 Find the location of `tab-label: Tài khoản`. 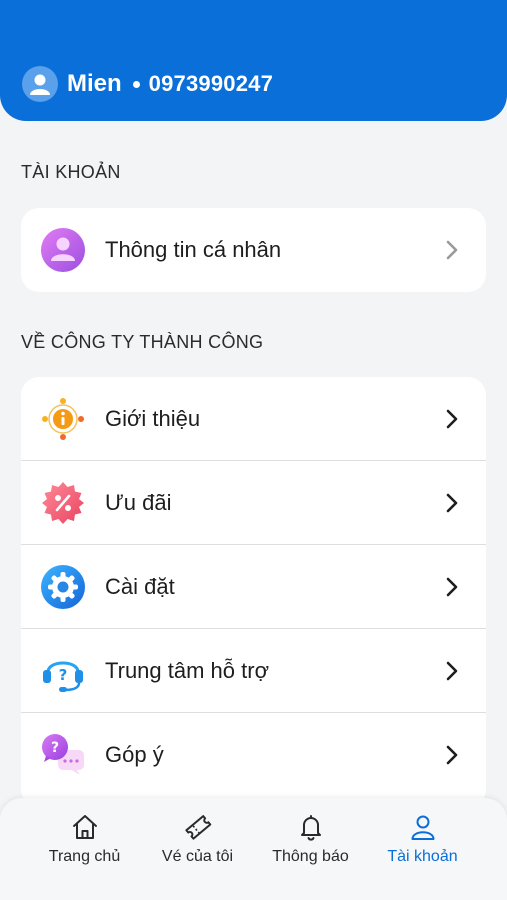

tab-label: Tài khoản is located at coordinates (422, 856).